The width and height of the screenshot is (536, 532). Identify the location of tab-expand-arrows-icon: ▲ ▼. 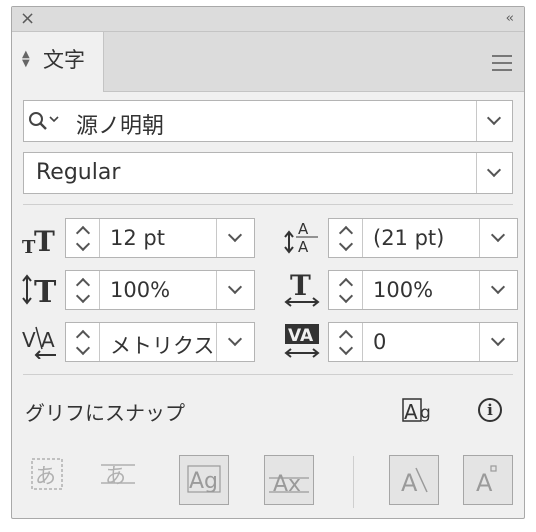
(26, 59).